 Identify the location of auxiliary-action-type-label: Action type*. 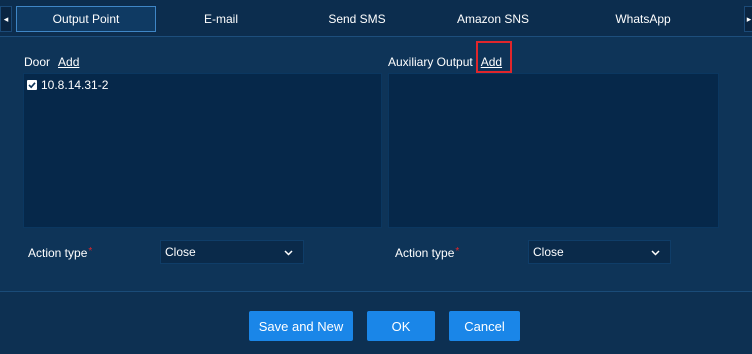
(427, 253).